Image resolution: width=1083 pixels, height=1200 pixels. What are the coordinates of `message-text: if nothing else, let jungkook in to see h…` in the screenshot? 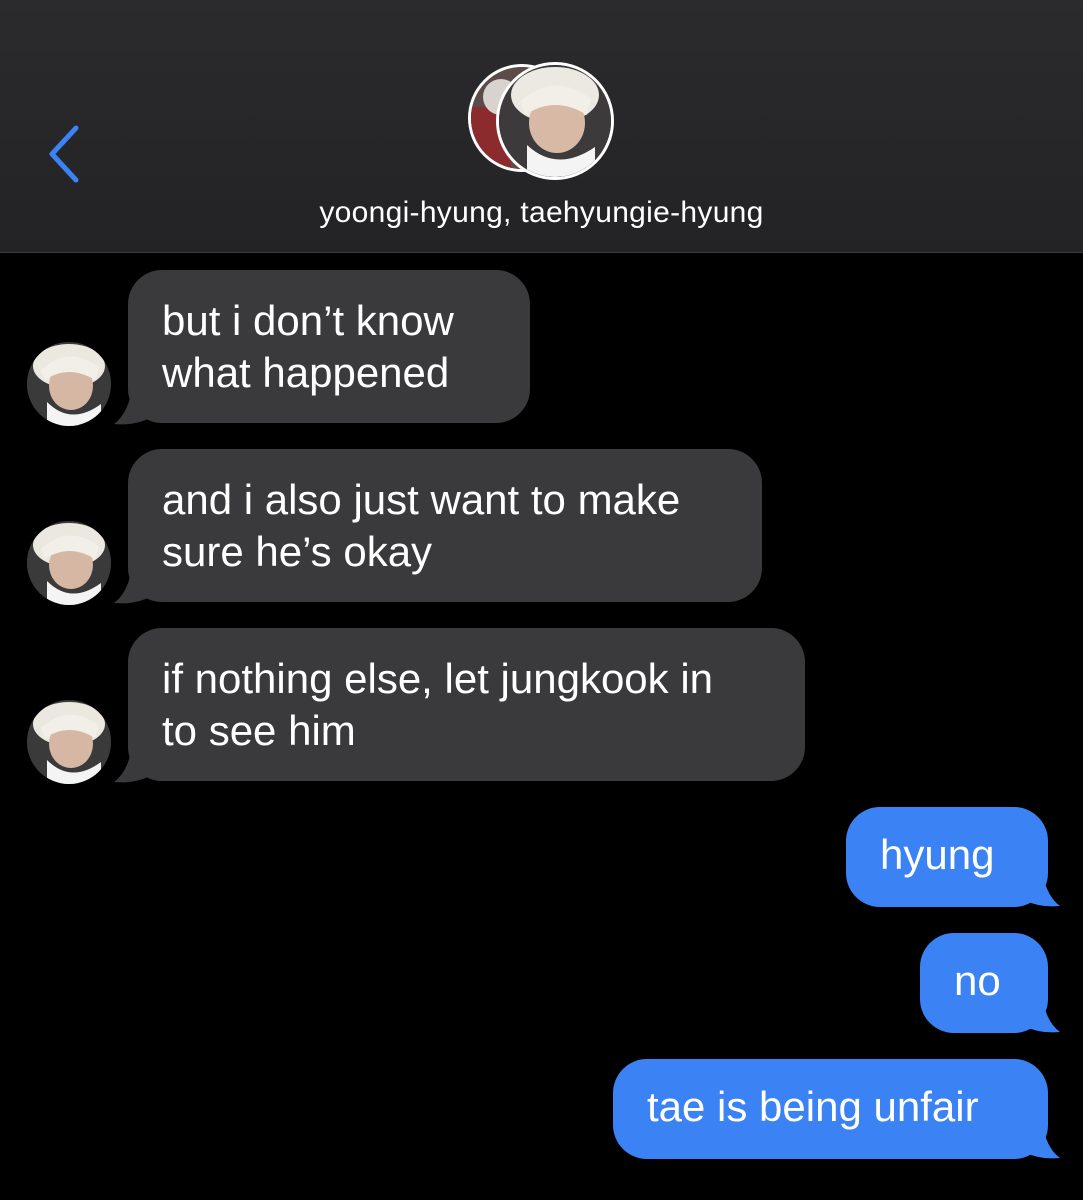 It's located at (438, 704).